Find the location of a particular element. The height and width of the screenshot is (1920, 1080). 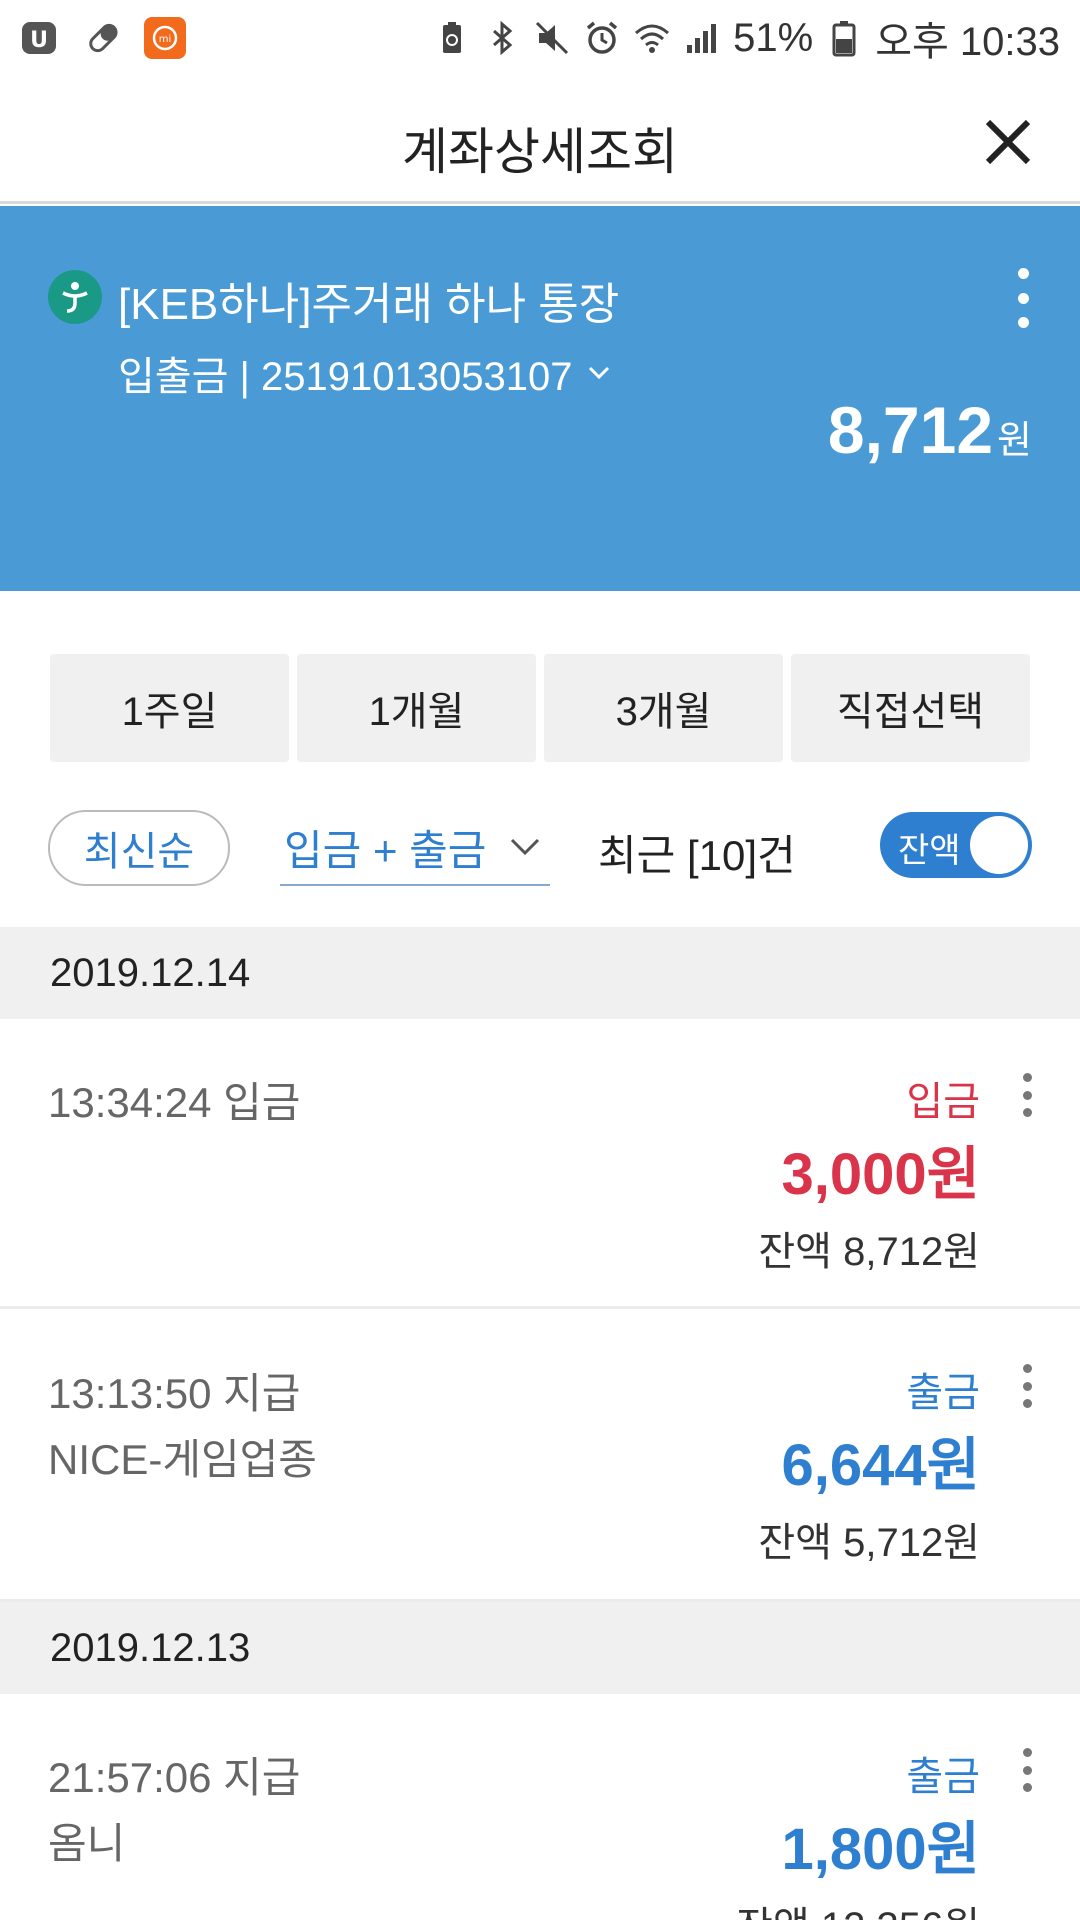

account-more-button is located at coordinates (1023, 298).